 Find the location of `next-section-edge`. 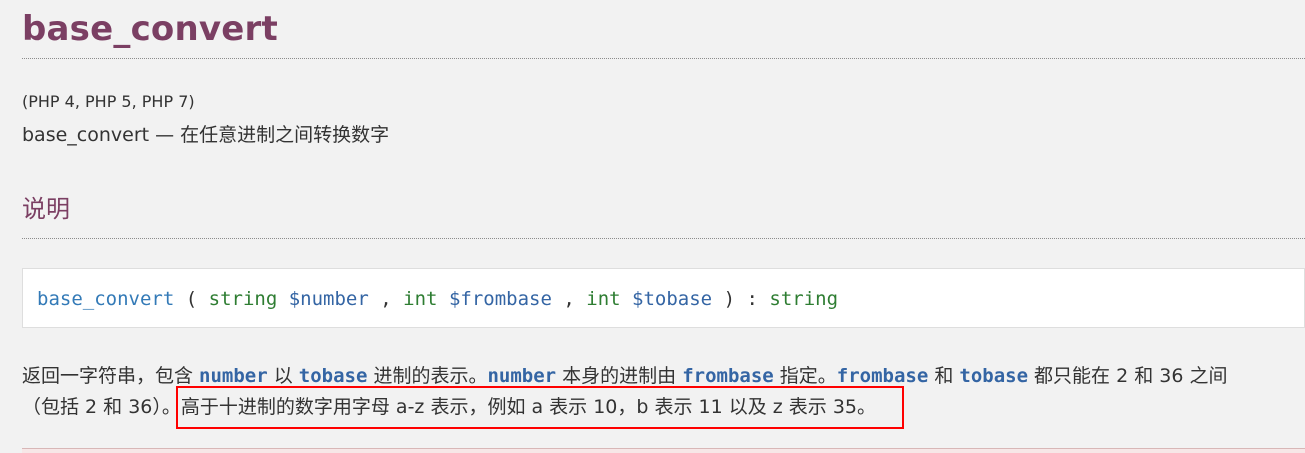

next-section-edge is located at coordinates (663, 450).